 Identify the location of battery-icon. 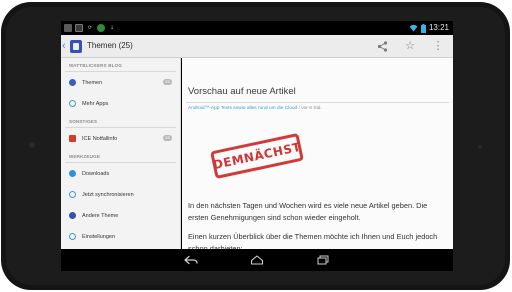
(423, 28).